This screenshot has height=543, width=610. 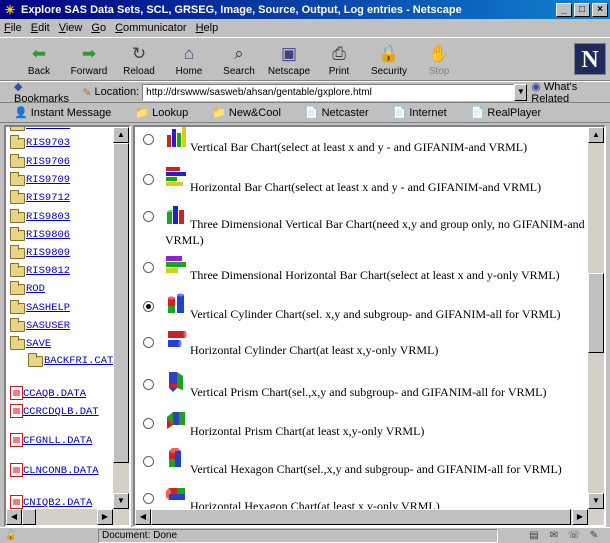 What do you see at coordinates (40, 234) in the screenshot?
I see `tree-item: RIS9806` at bounding box center [40, 234].